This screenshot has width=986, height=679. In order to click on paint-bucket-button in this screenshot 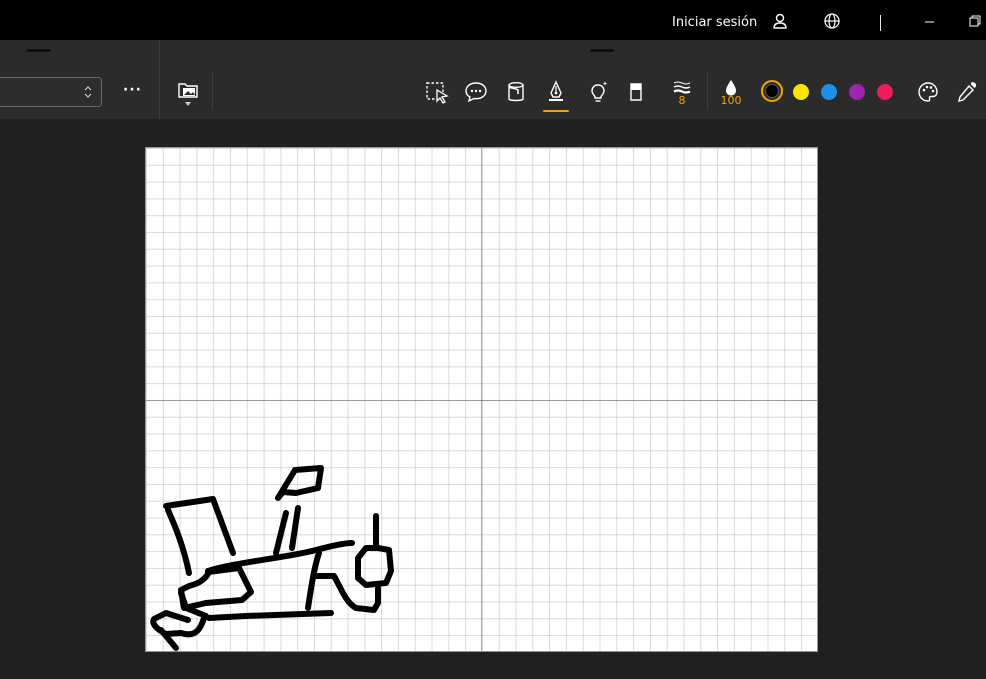, I will do `click(516, 92)`.